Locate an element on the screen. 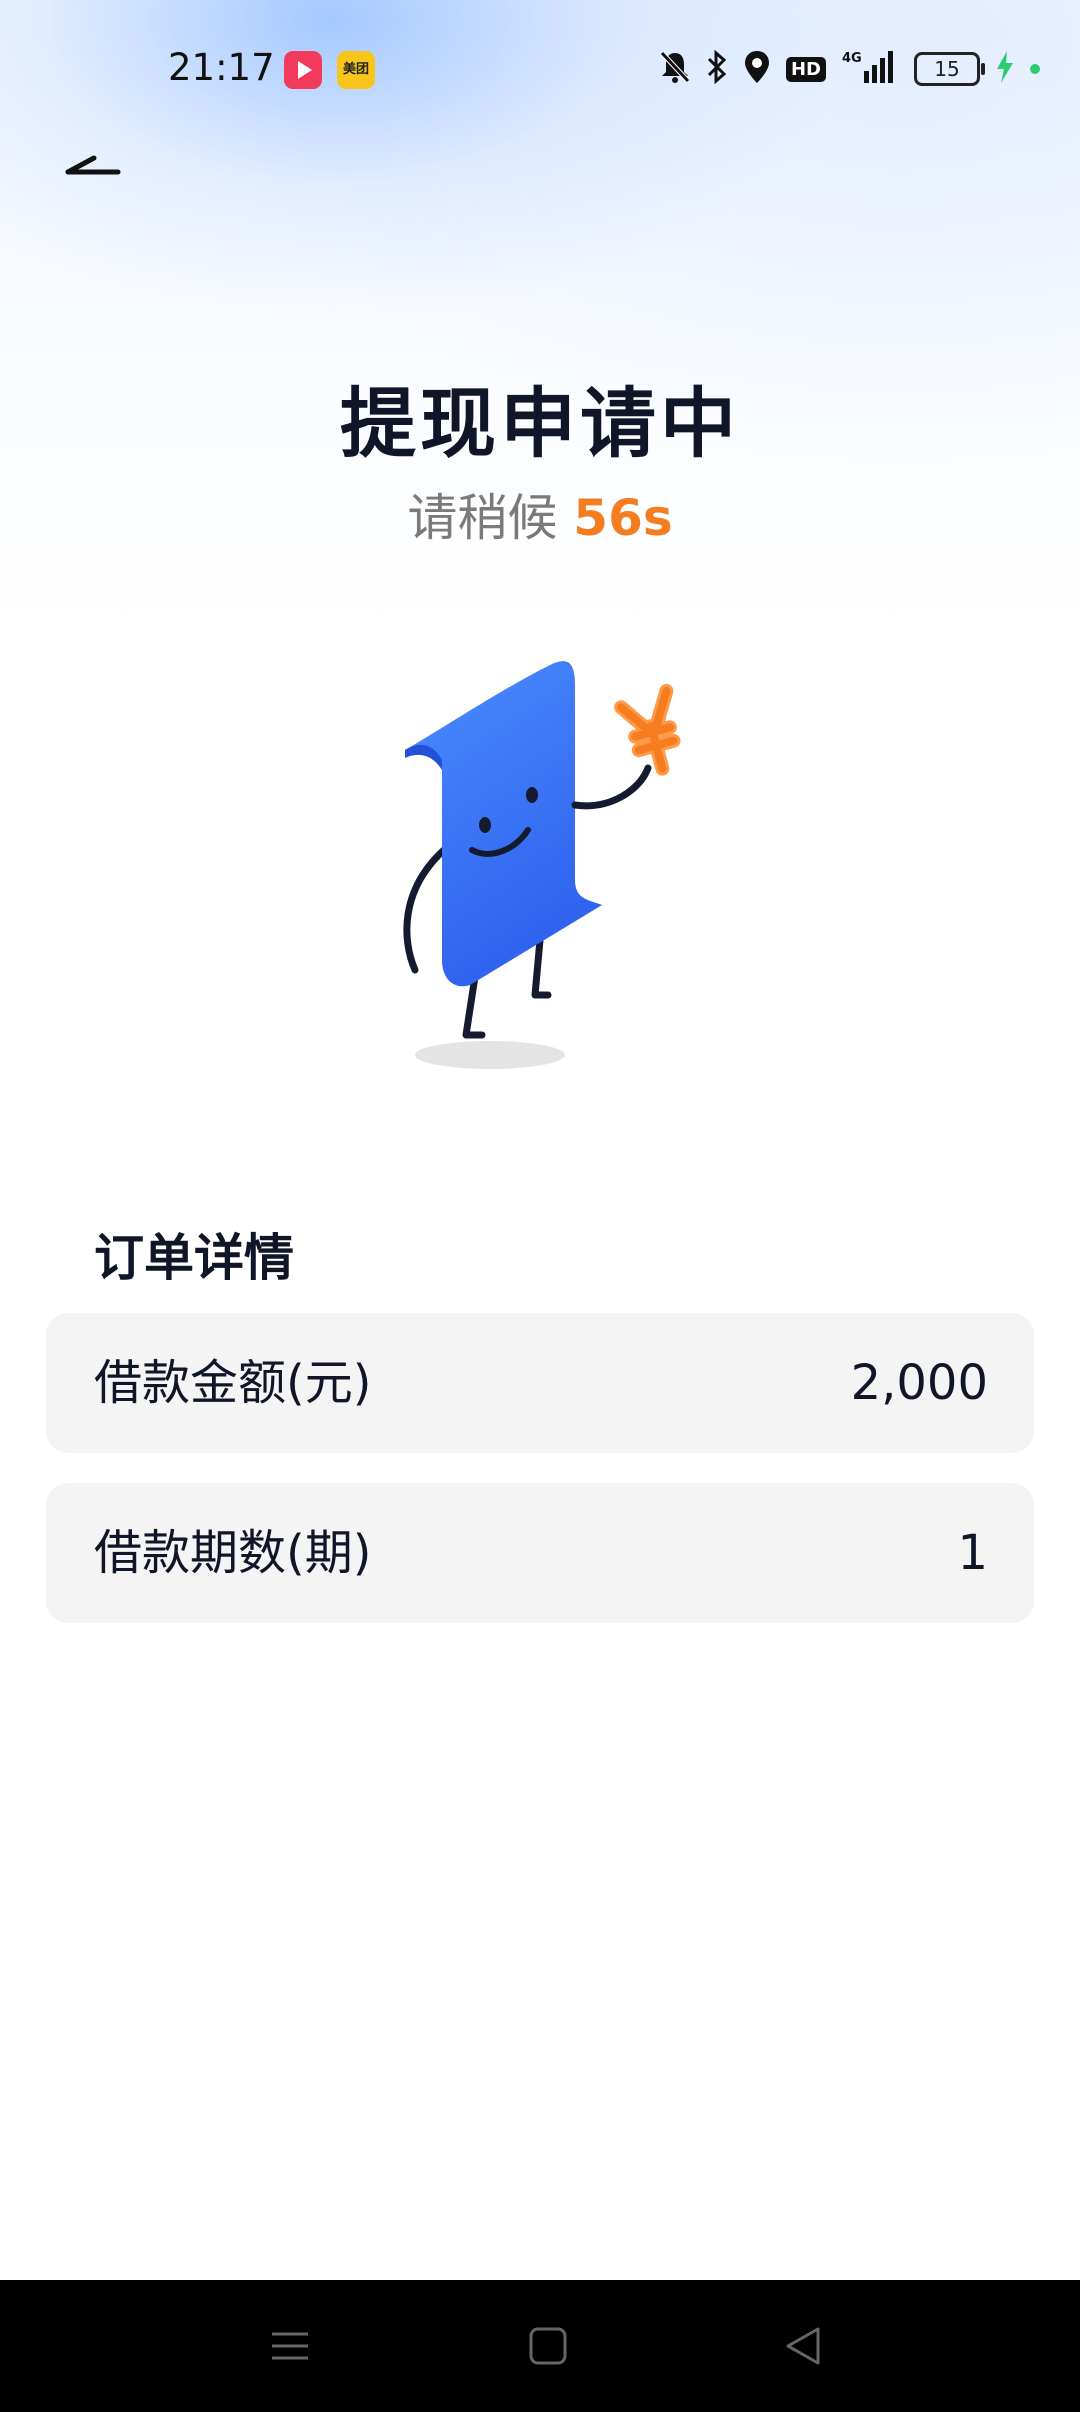  home-button is located at coordinates (548, 2346).